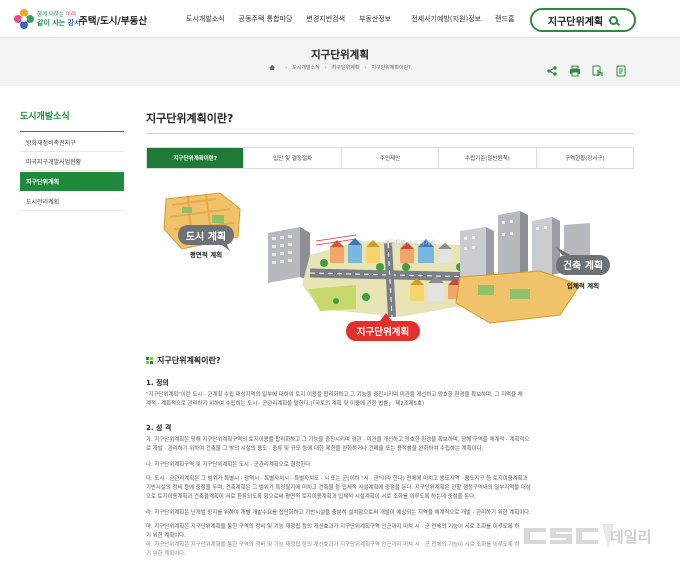 The height and width of the screenshot is (562, 680). Describe the element at coordinates (45, 117) in the screenshot. I see `sidebar-title: 도시개발소식` at that location.